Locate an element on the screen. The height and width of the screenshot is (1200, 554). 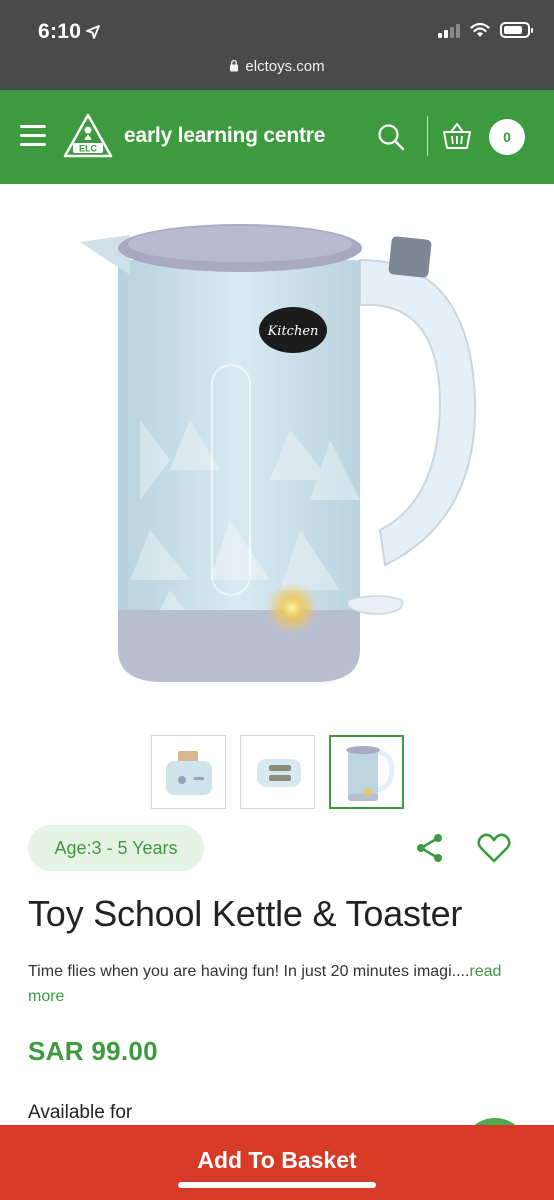
add-to-basket-label: Add To Basket is located at coordinates (277, 1160).